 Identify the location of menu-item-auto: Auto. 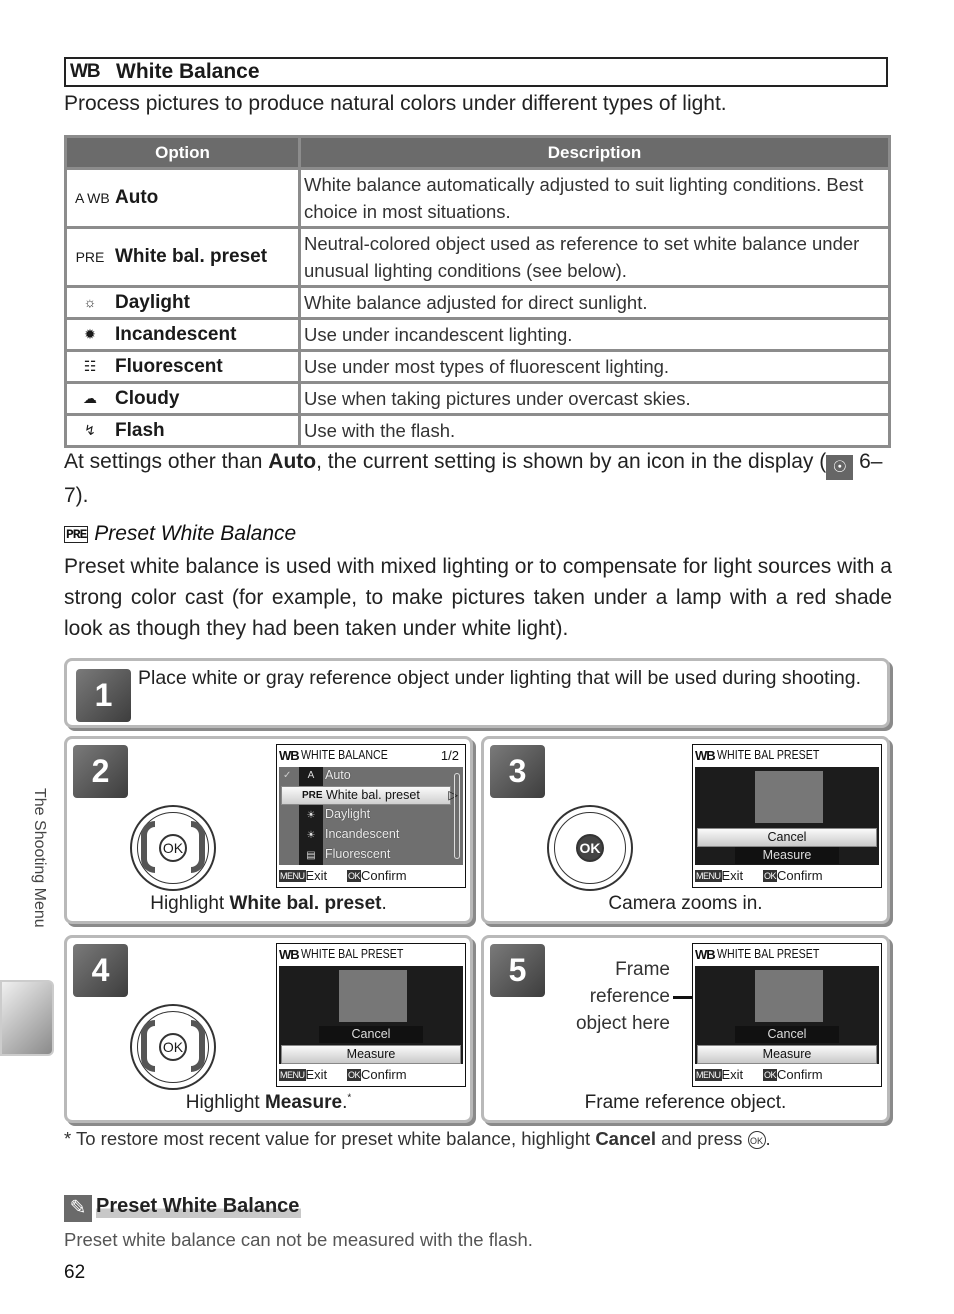
(338, 775).